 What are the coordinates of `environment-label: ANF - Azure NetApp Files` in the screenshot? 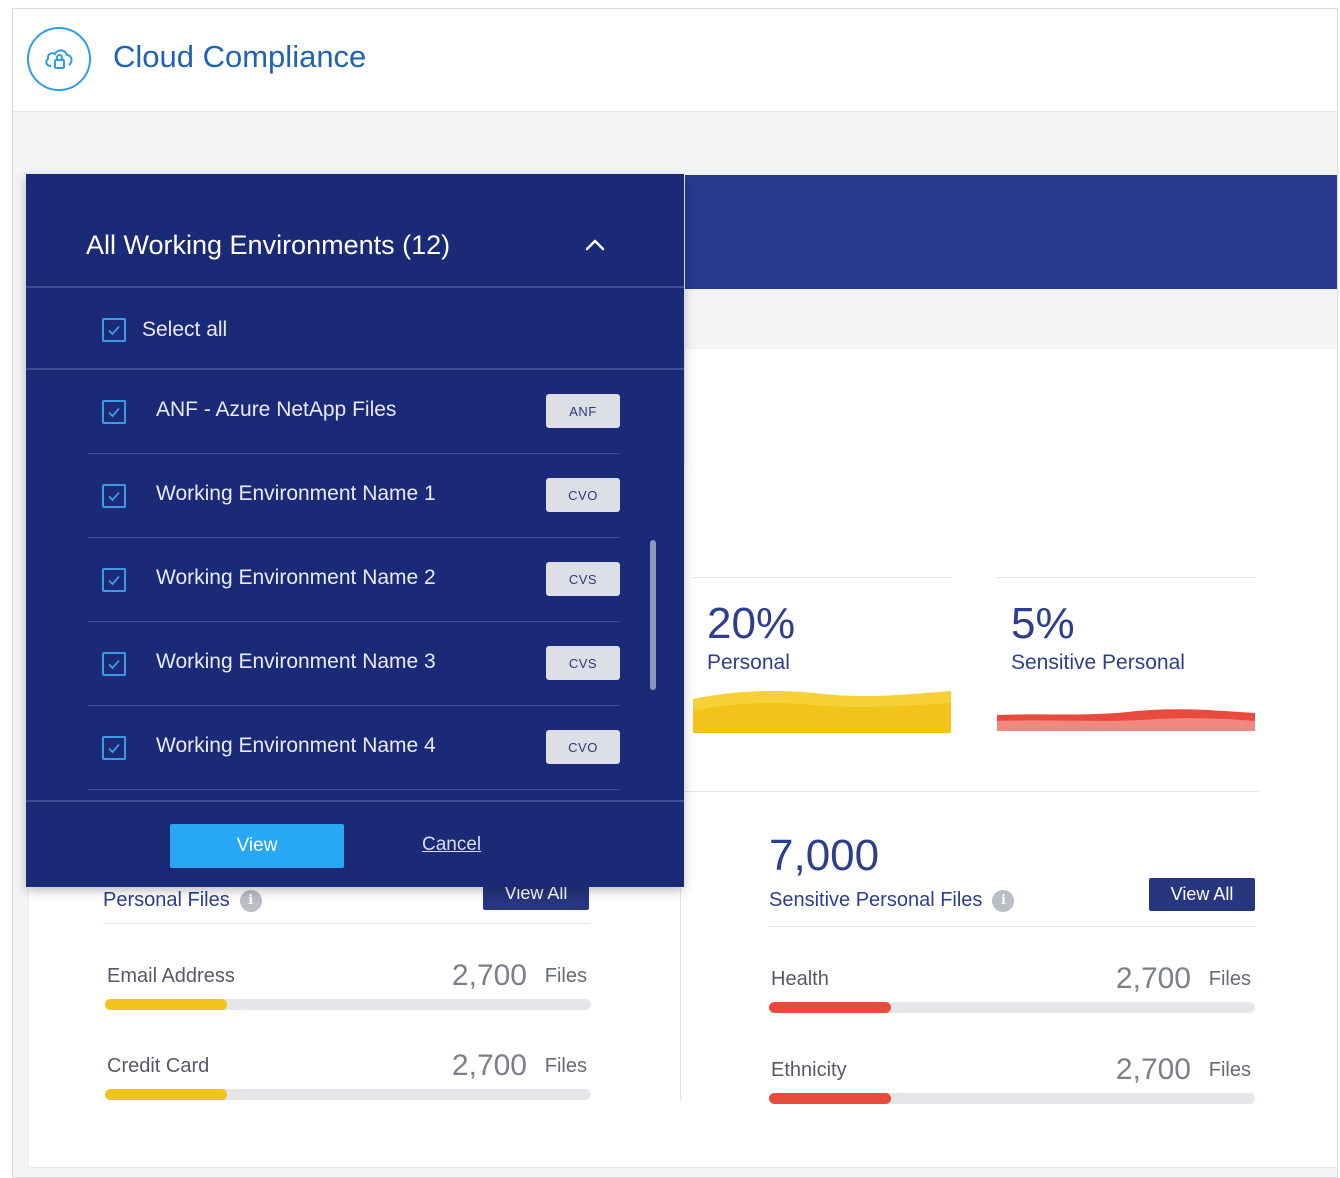 It's located at (276, 409).